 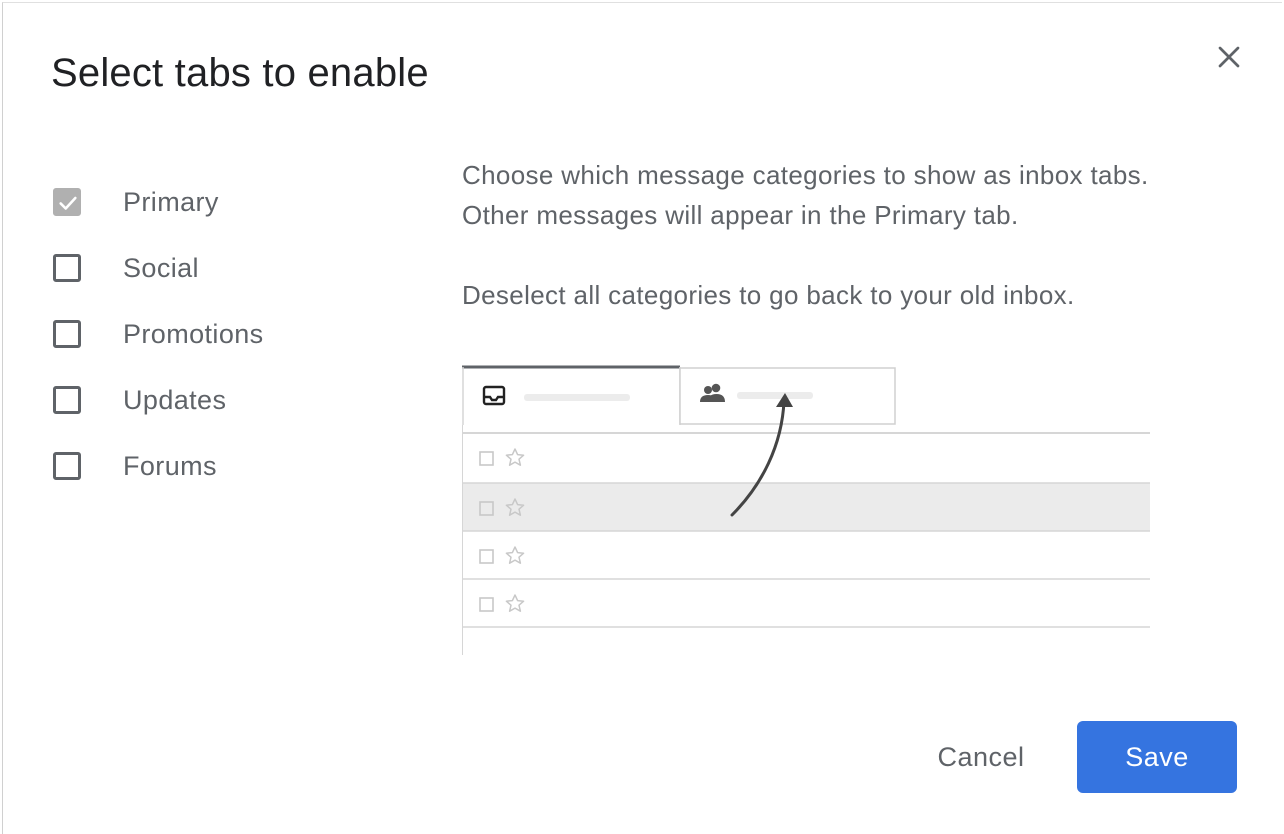 What do you see at coordinates (193, 334) in the screenshot?
I see `promotions-label: Promotions` at bounding box center [193, 334].